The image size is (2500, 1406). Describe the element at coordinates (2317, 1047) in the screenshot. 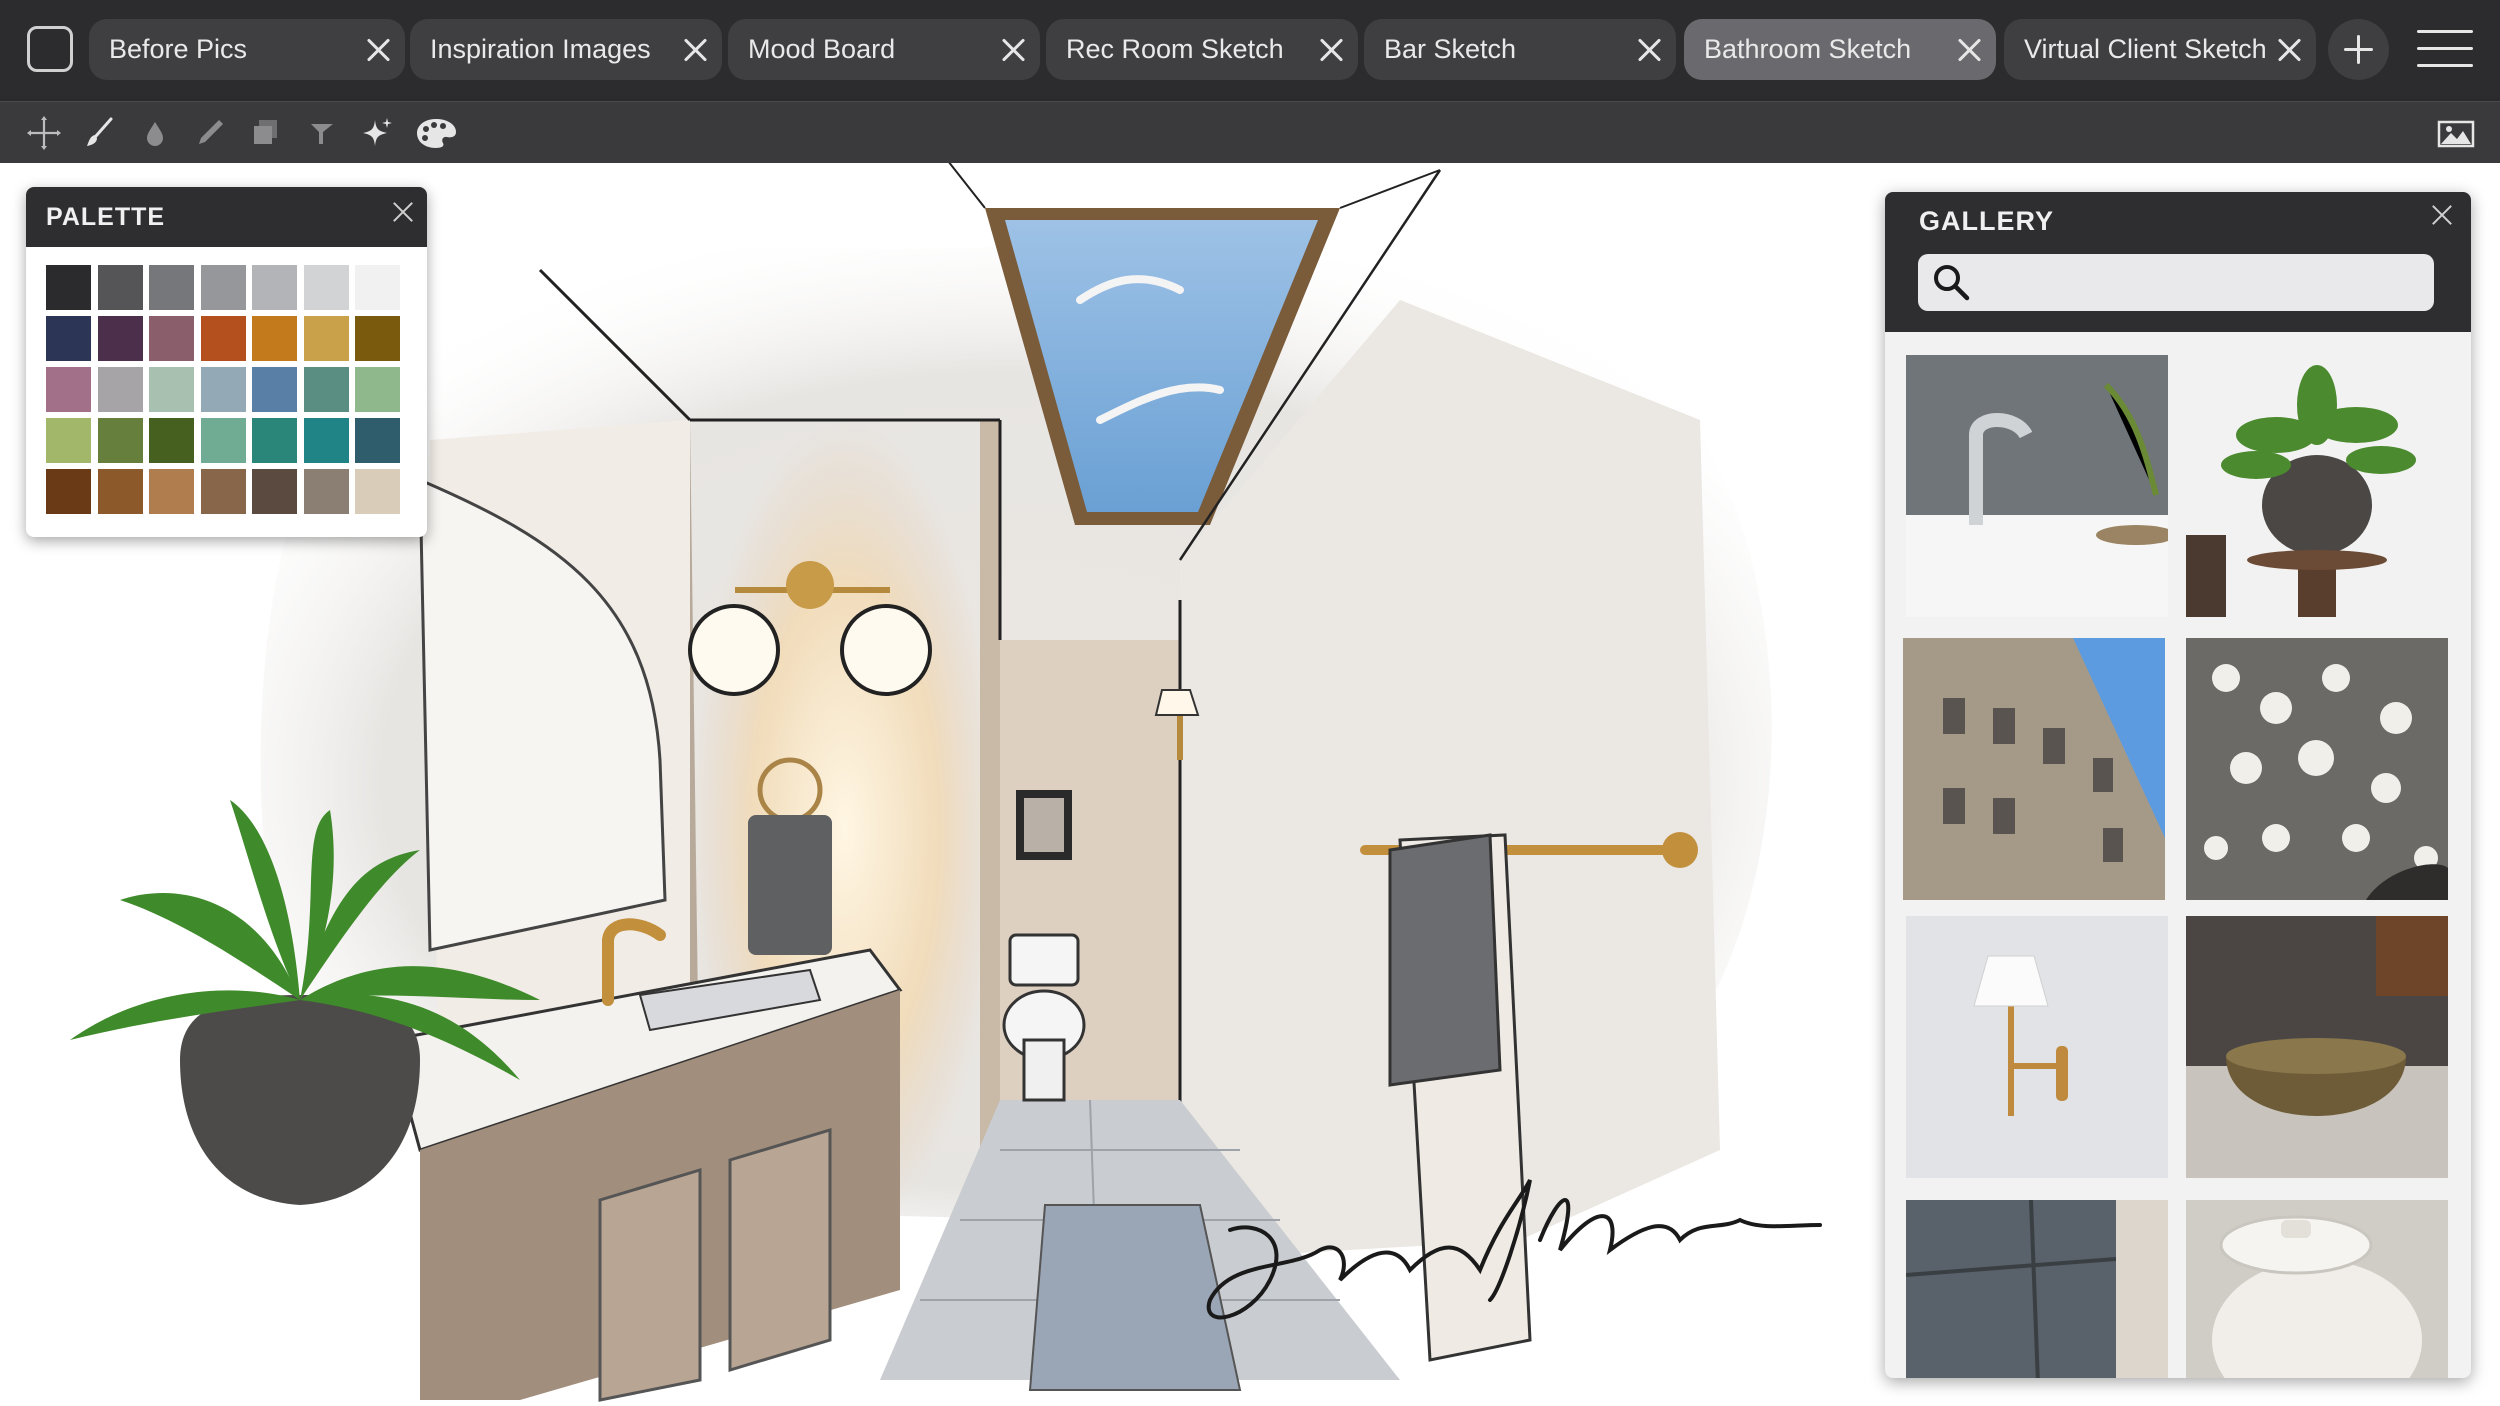

I see `gallery-thumb-bowl` at that location.